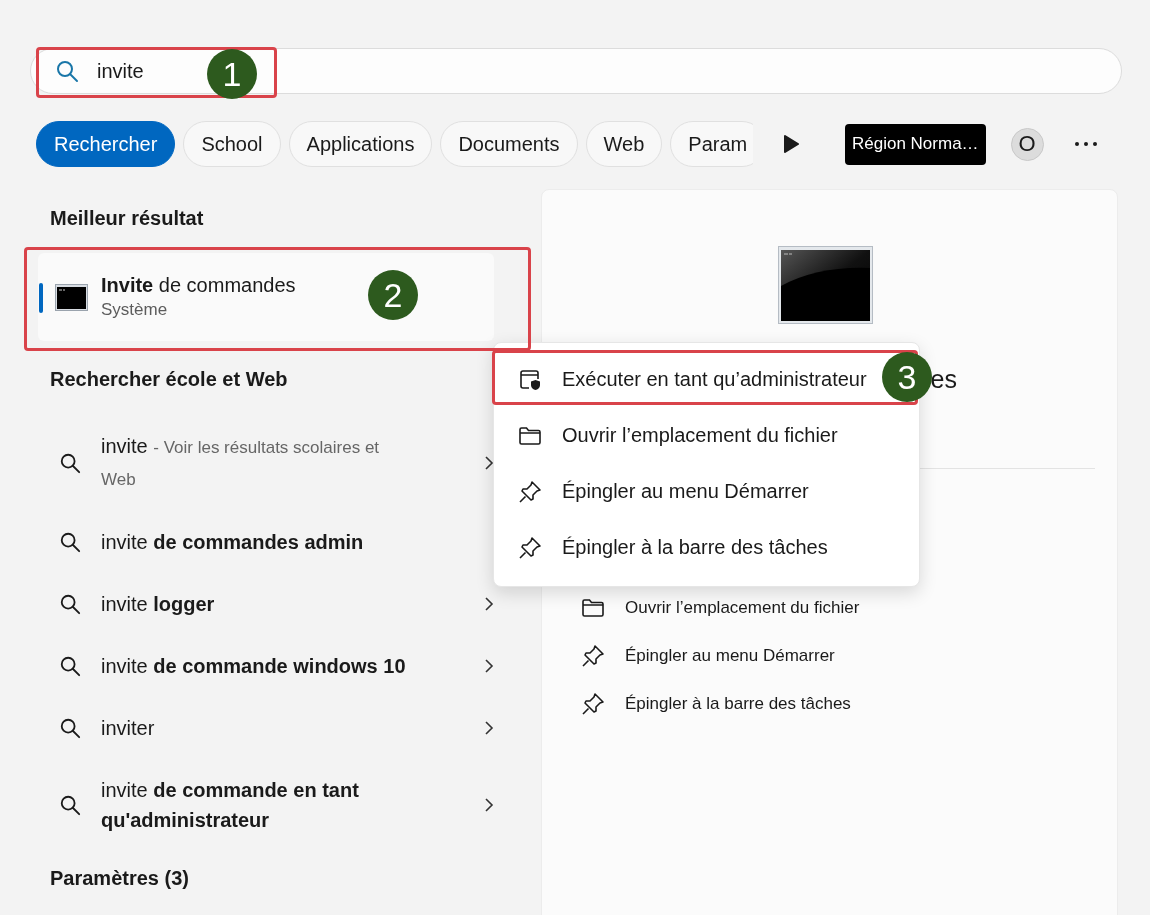  What do you see at coordinates (685, 491) in the screenshot?
I see `menu-item: Épingler au menu Démarrer` at bounding box center [685, 491].